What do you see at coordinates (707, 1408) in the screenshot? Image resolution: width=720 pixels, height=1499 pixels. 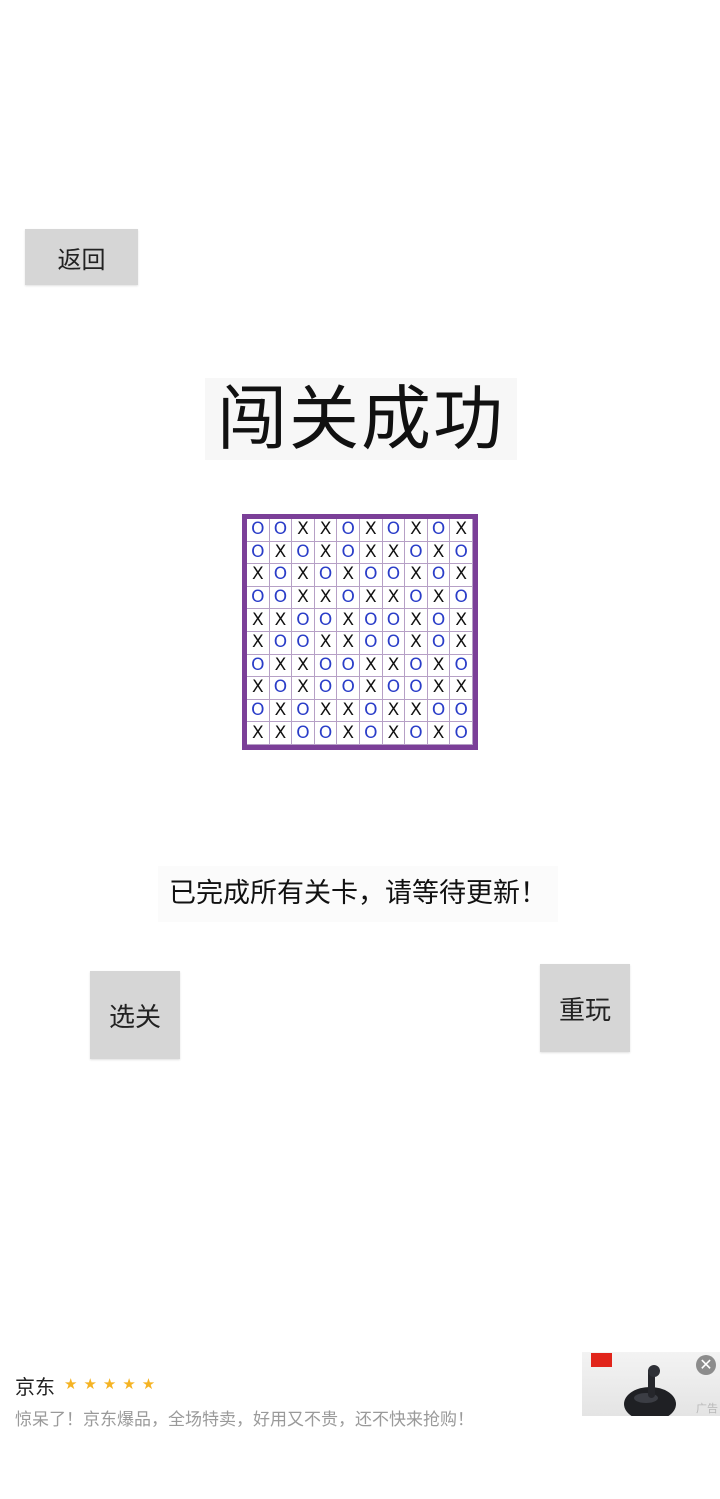 I see `ad-mark: 广告` at bounding box center [707, 1408].